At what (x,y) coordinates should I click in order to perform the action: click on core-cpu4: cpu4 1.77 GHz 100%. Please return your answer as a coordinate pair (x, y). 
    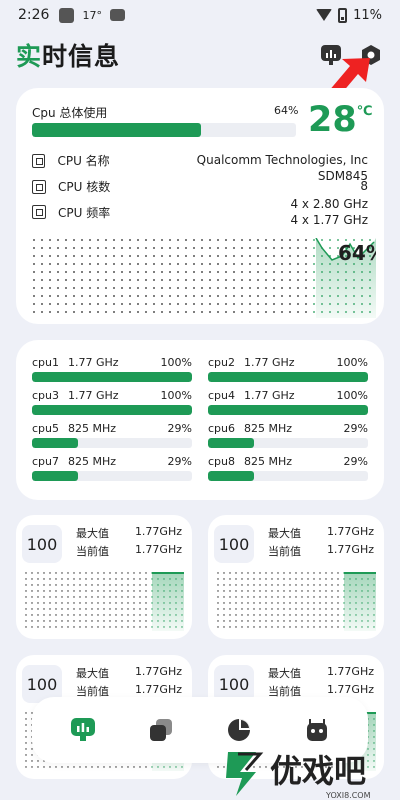
    Looking at the image, I should click on (288, 402).